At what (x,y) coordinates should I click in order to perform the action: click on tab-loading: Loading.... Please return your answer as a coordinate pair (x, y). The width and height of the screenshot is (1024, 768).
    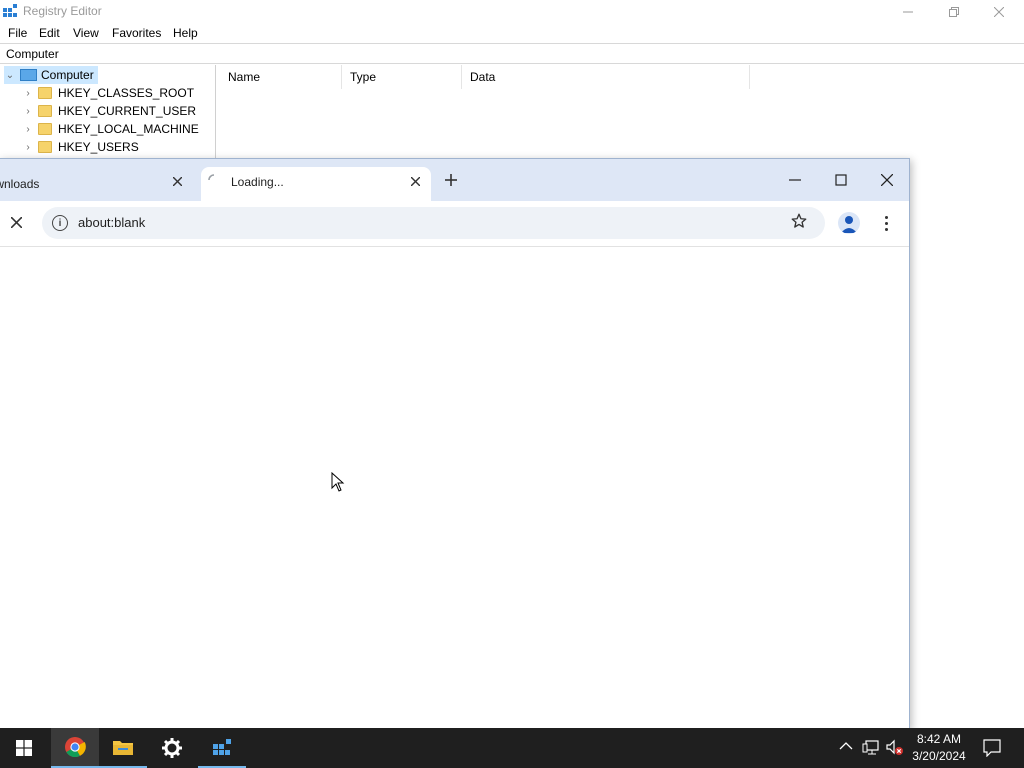
    Looking at the image, I should click on (316, 184).